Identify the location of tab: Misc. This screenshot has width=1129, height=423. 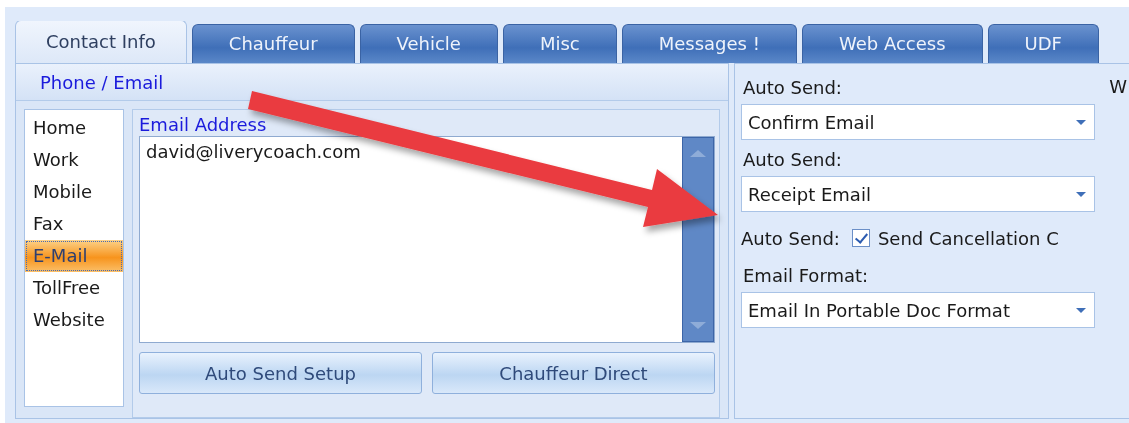
(559, 43).